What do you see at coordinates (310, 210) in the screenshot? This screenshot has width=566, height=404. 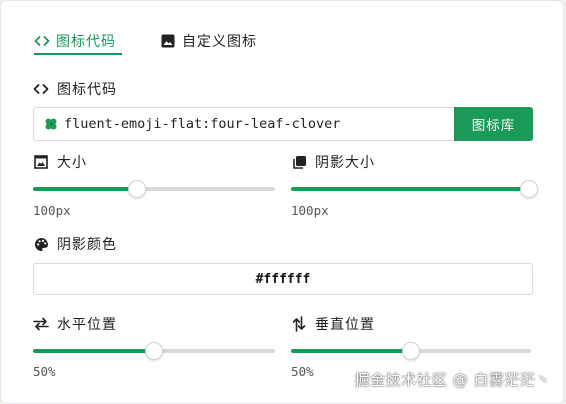 I see `shadow-size-value: 100px` at bounding box center [310, 210].